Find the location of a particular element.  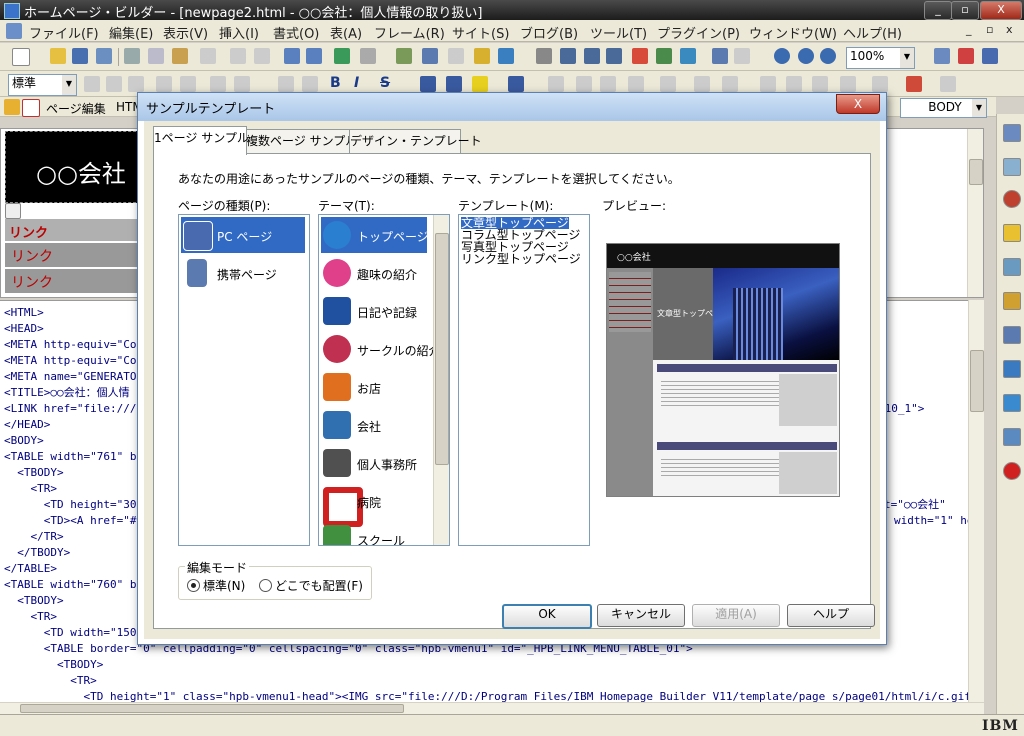

code-line-tail: t="○○会社" is located at coordinates (915, 505).